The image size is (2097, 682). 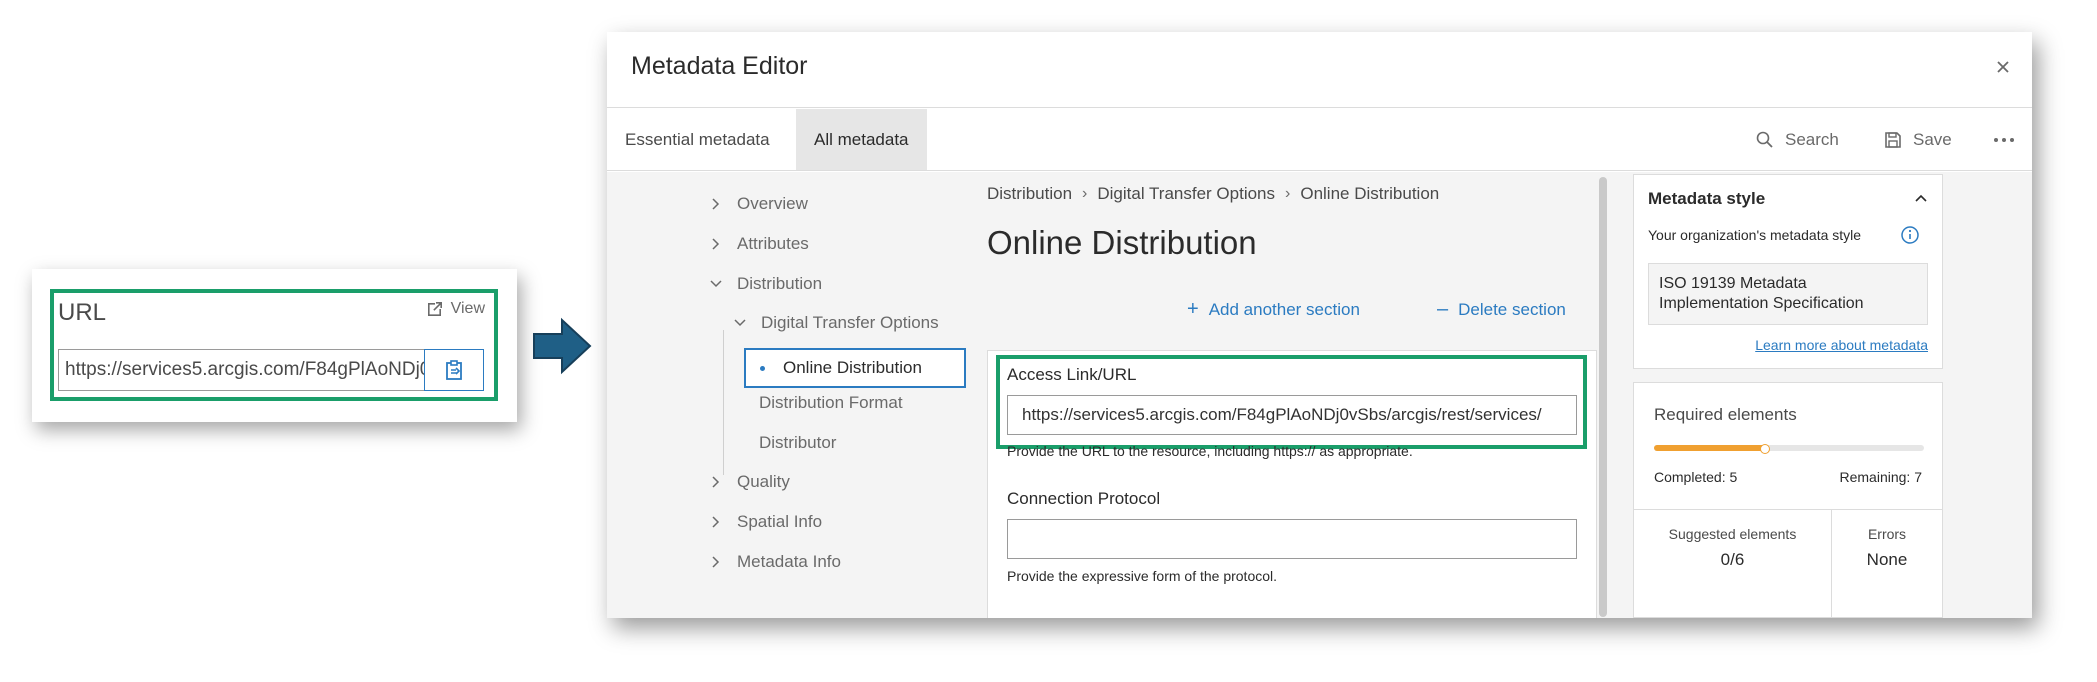 I want to click on save-icon, so click(x=1893, y=139).